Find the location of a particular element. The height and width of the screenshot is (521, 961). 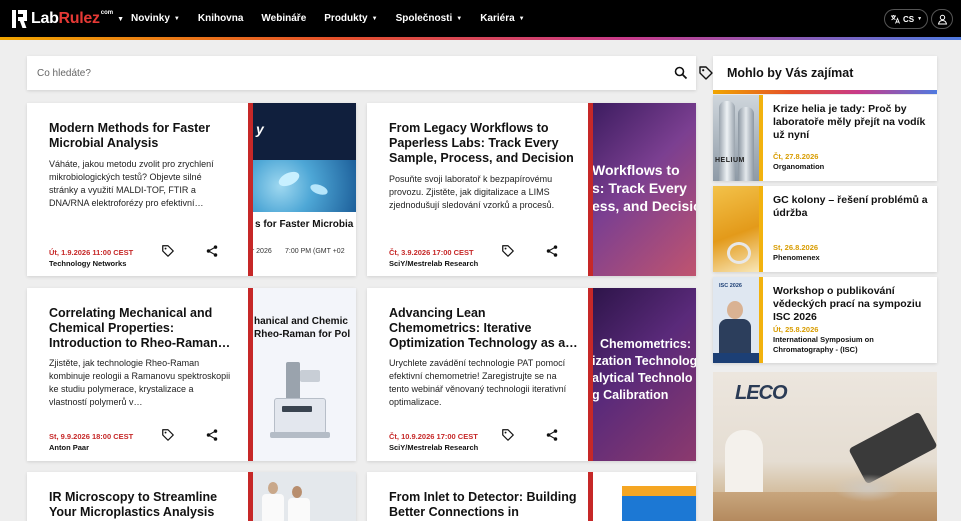

logo-mark-icon is located at coordinates (20, 19).